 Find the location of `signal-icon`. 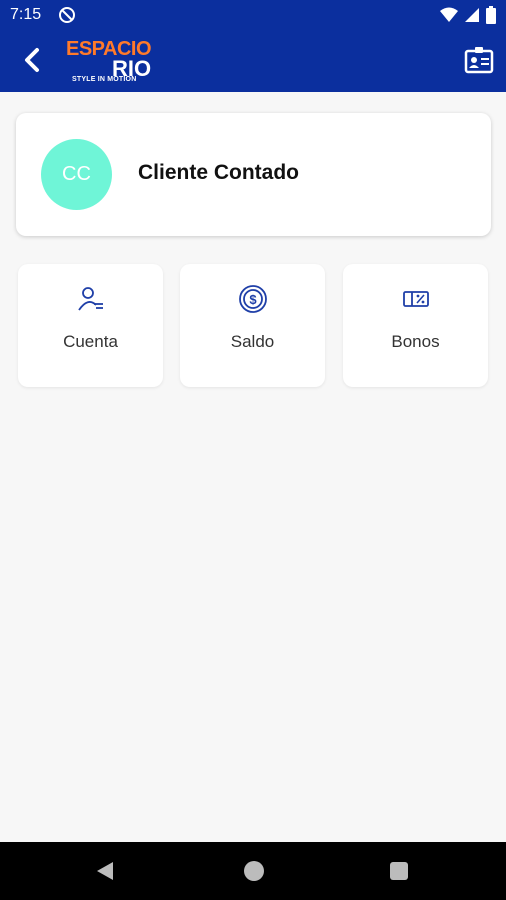

signal-icon is located at coordinates (472, 17).